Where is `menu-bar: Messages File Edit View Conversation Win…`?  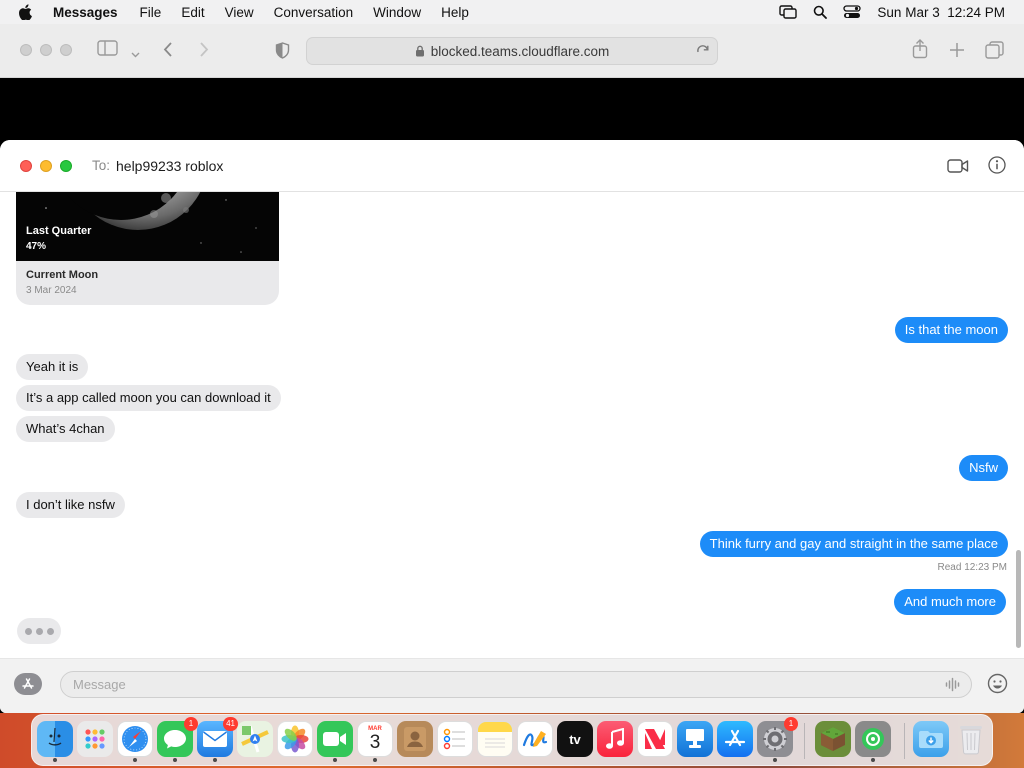
menu-bar: Messages File Edit View Conversation Win… is located at coordinates (512, 12).